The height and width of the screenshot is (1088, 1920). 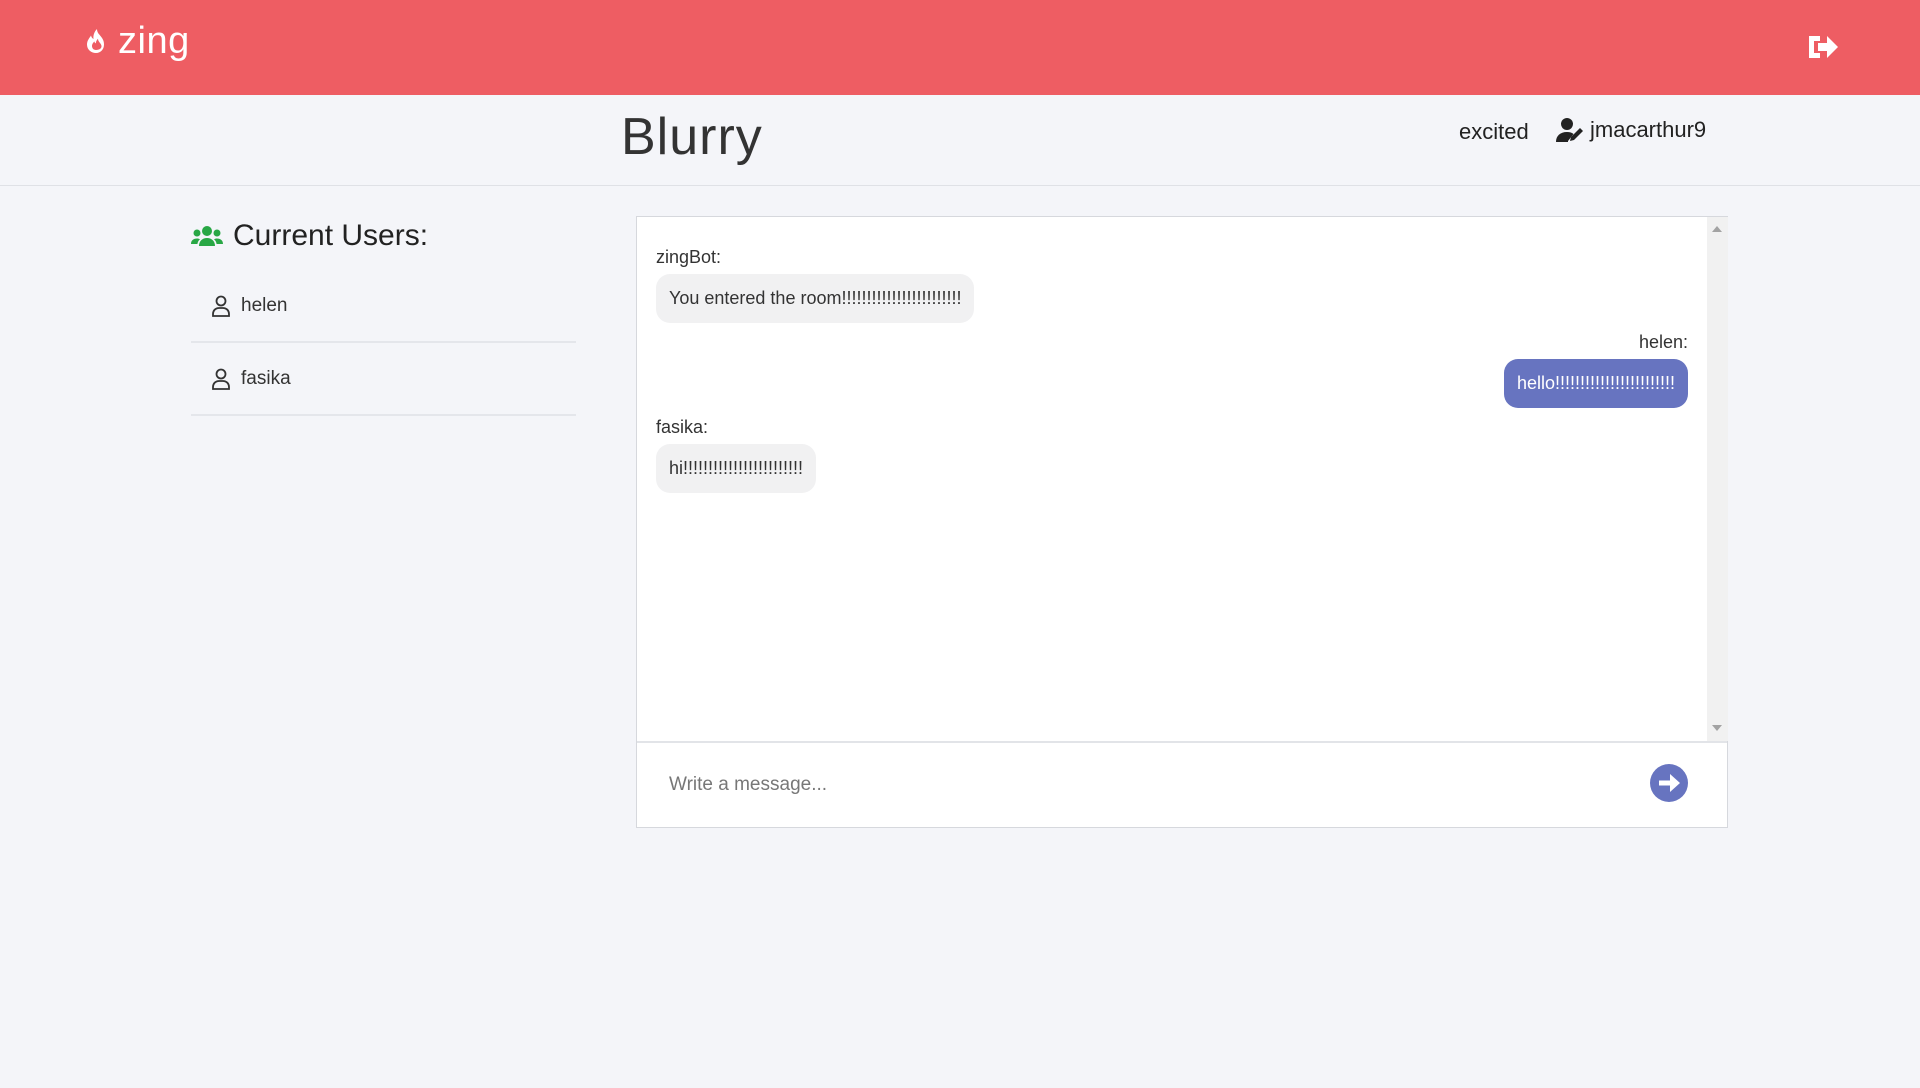 What do you see at coordinates (1669, 783) in the screenshot?
I see `arrow-circle-right-icon` at bounding box center [1669, 783].